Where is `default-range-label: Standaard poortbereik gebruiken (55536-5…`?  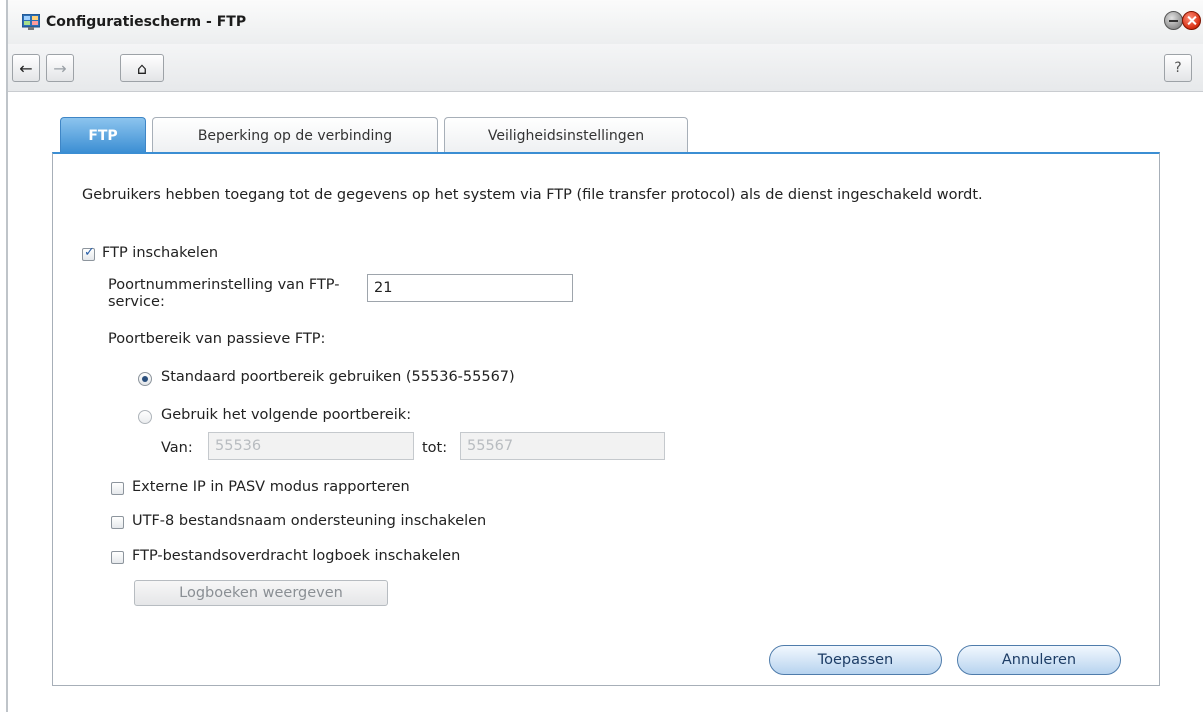
default-range-label: Standaard poortbereik gebruiken (55536-5… is located at coordinates (338, 377).